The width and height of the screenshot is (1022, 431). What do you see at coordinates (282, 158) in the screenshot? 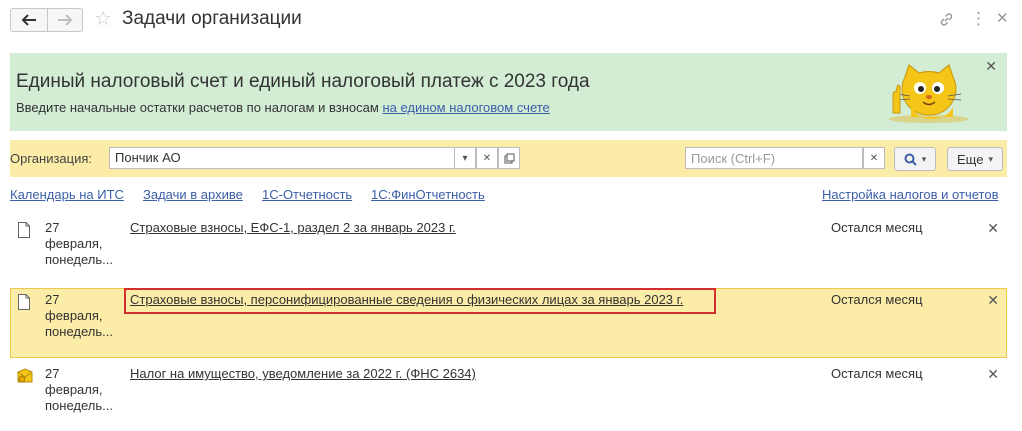
I see `organization-field: Пончик АО` at bounding box center [282, 158].